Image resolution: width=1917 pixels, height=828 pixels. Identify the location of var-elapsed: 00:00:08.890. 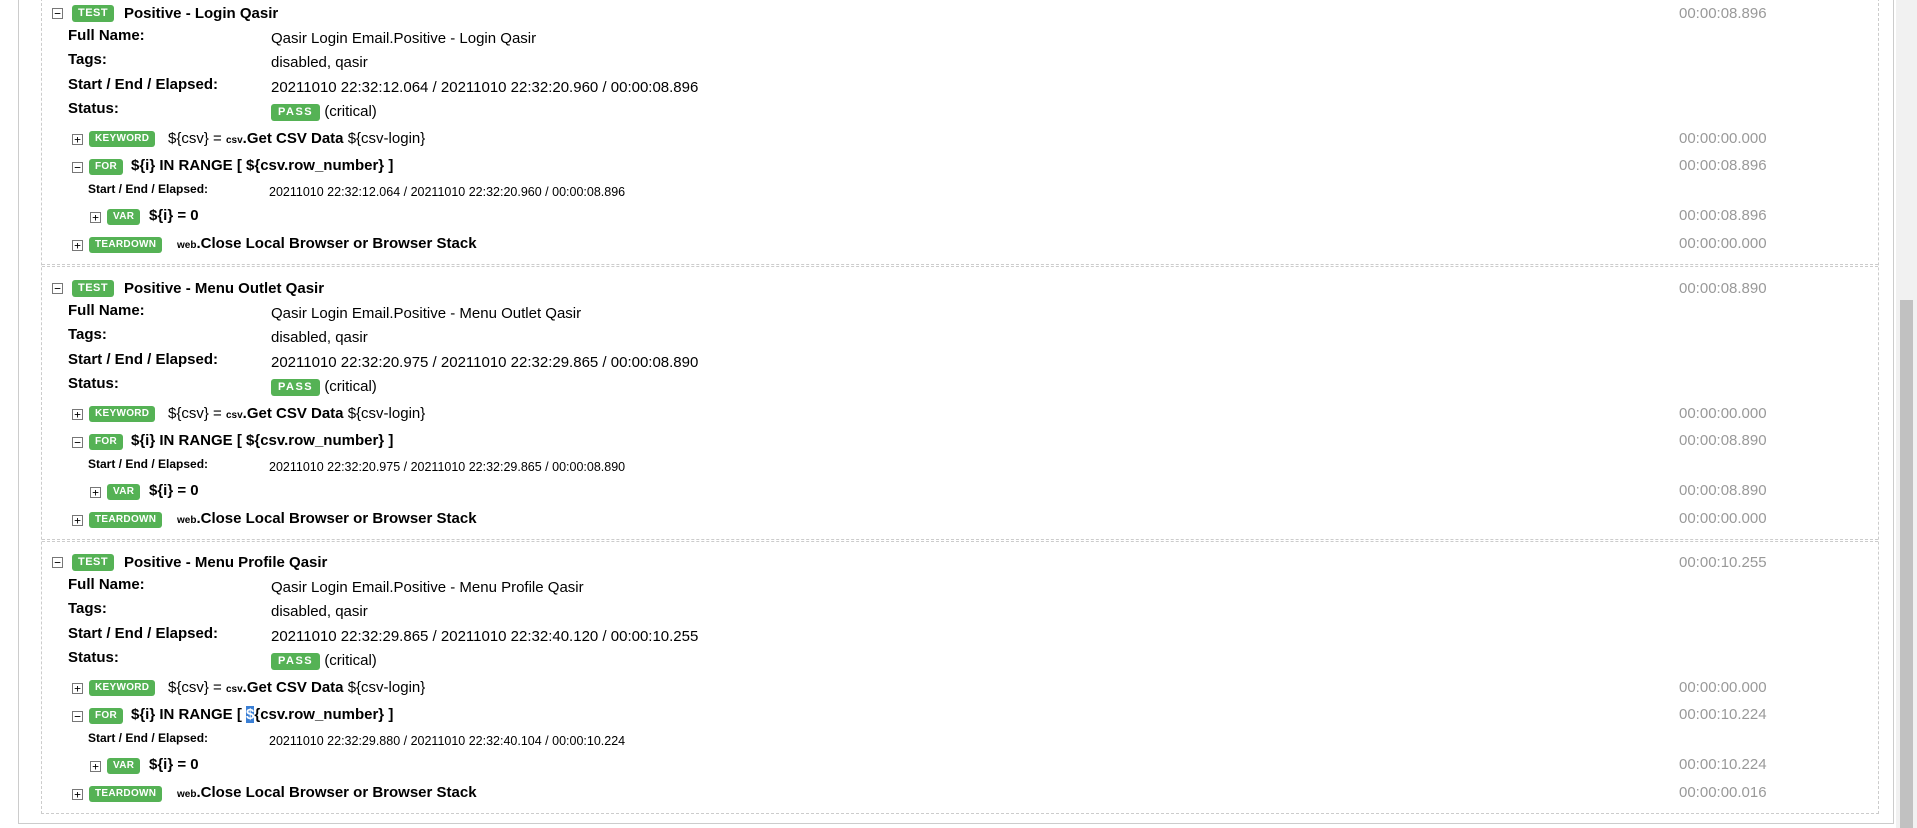
(1723, 490).